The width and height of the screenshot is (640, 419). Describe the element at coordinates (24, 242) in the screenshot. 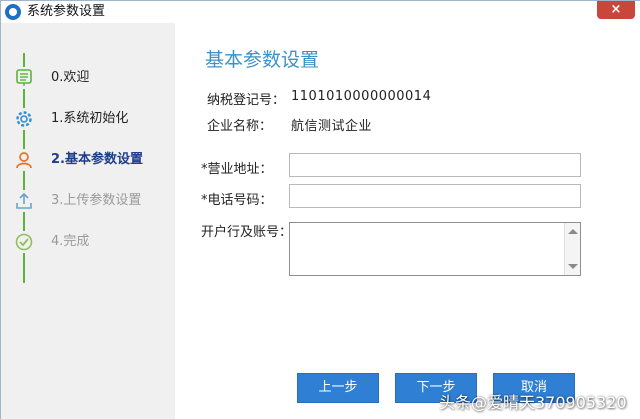

I see `check-circle-icon` at that location.